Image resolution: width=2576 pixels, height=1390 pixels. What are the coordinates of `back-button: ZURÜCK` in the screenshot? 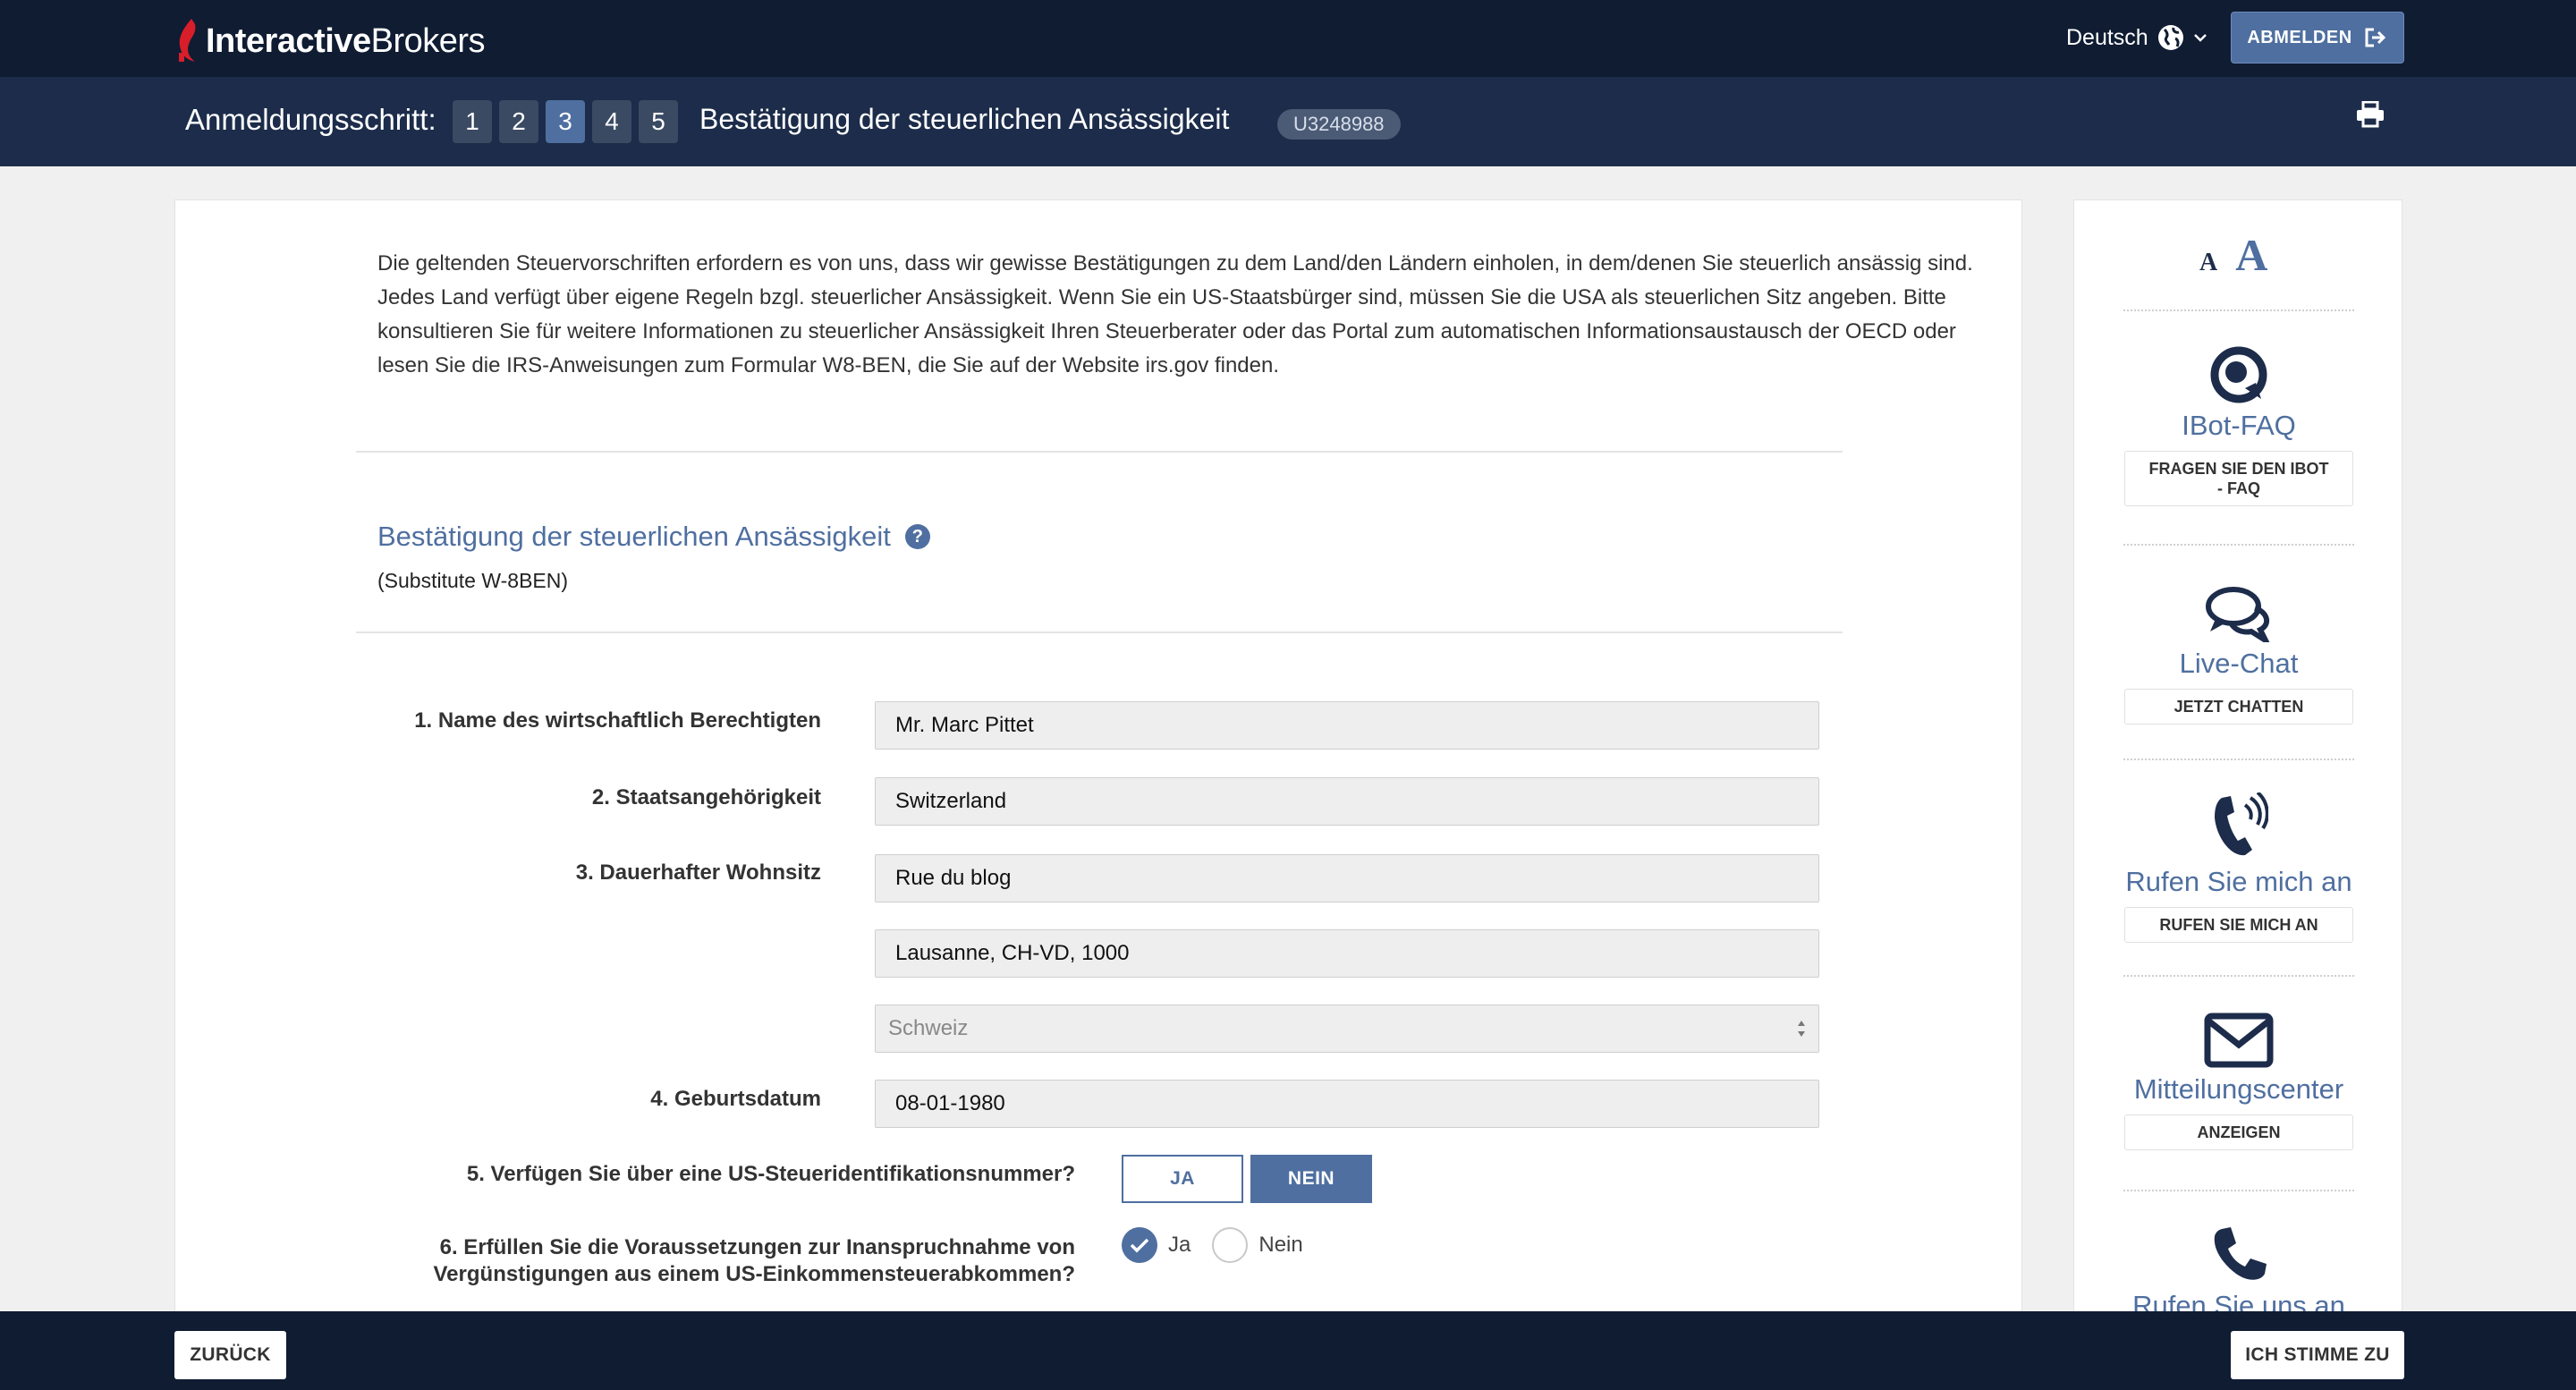 It's located at (230, 1355).